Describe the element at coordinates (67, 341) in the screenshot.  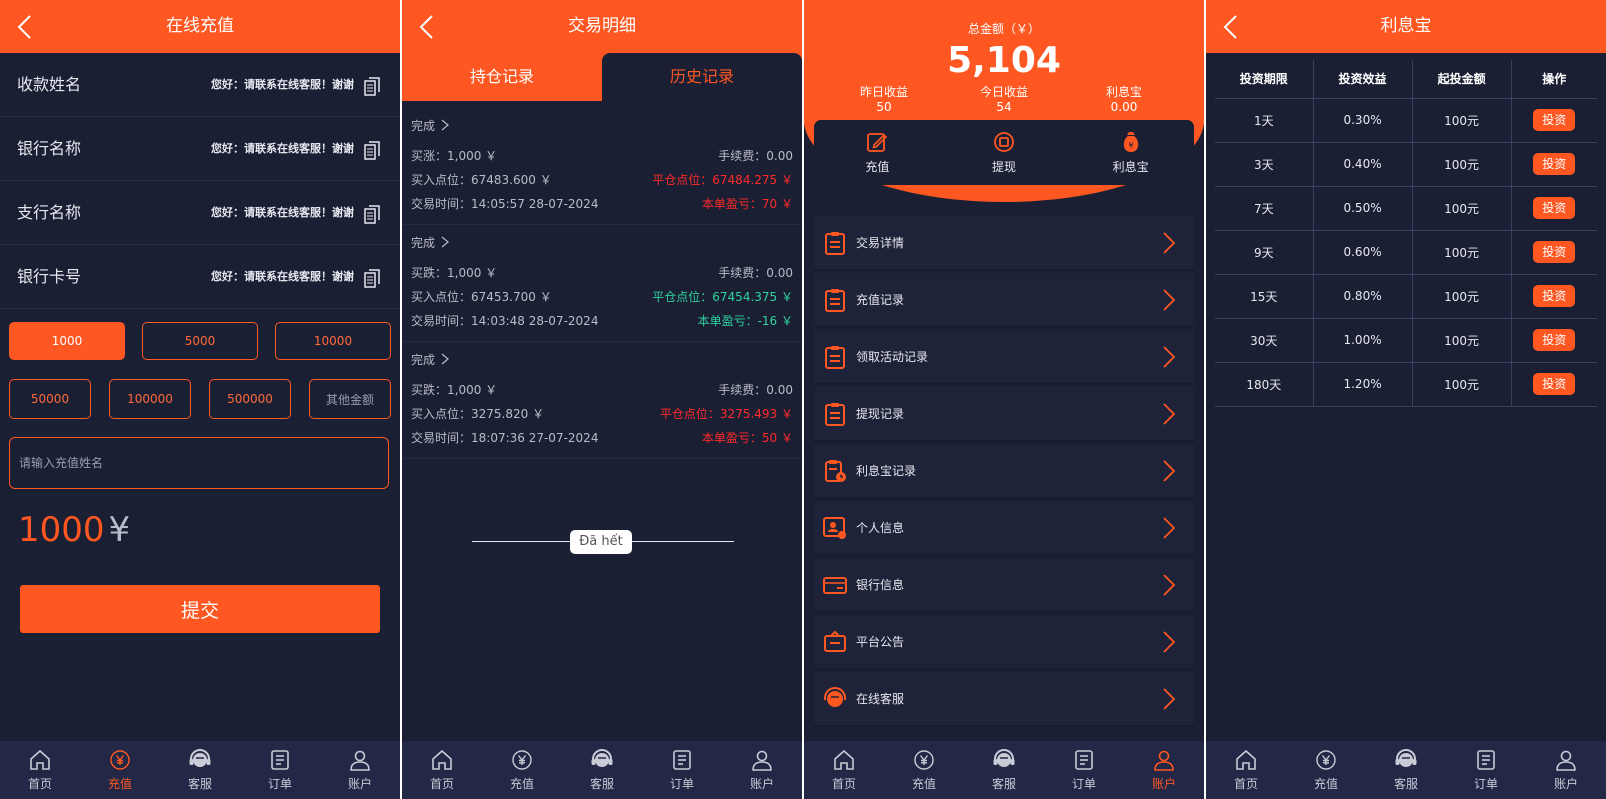
I see `amount-option-1000: 1000` at that location.